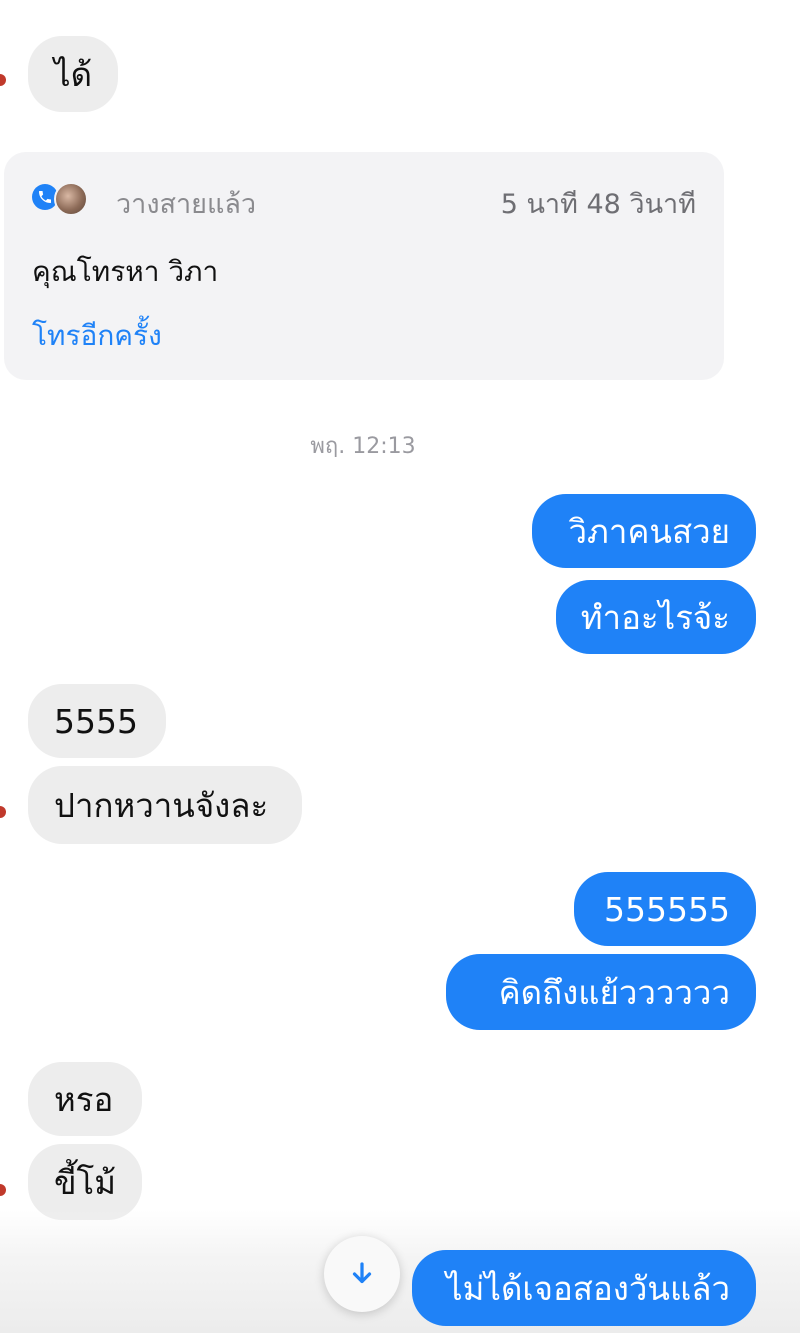  I want to click on message-text: ได้, so click(73, 74).